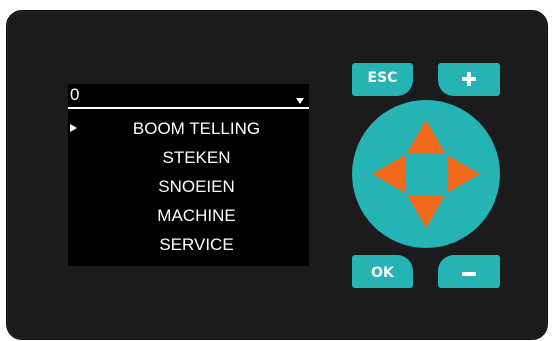 This screenshot has height=341, width=554. I want to click on menu-item-label: MACHINE, so click(196, 215).